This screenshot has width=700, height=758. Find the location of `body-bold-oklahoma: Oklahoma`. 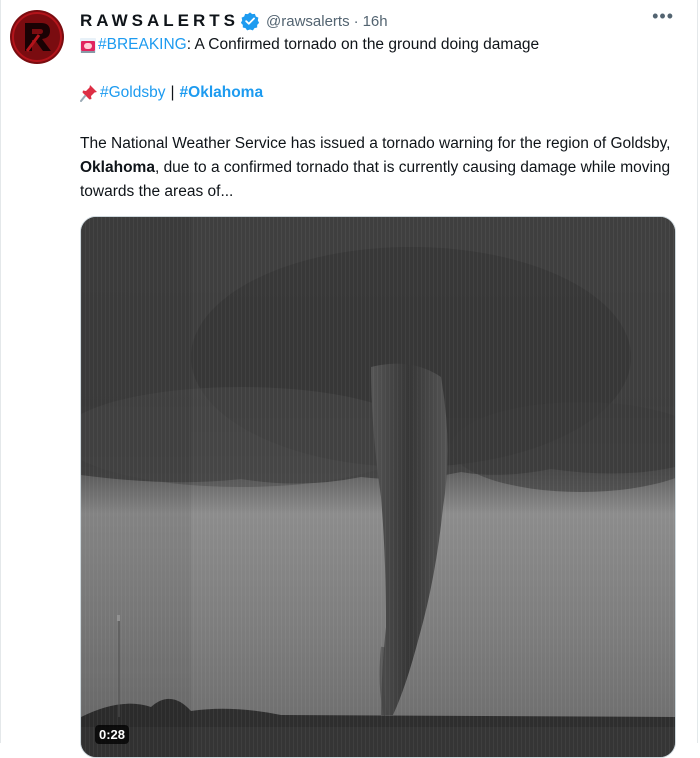

body-bold-oklahoma: Oklahoma is located at coordinates (117, 167).